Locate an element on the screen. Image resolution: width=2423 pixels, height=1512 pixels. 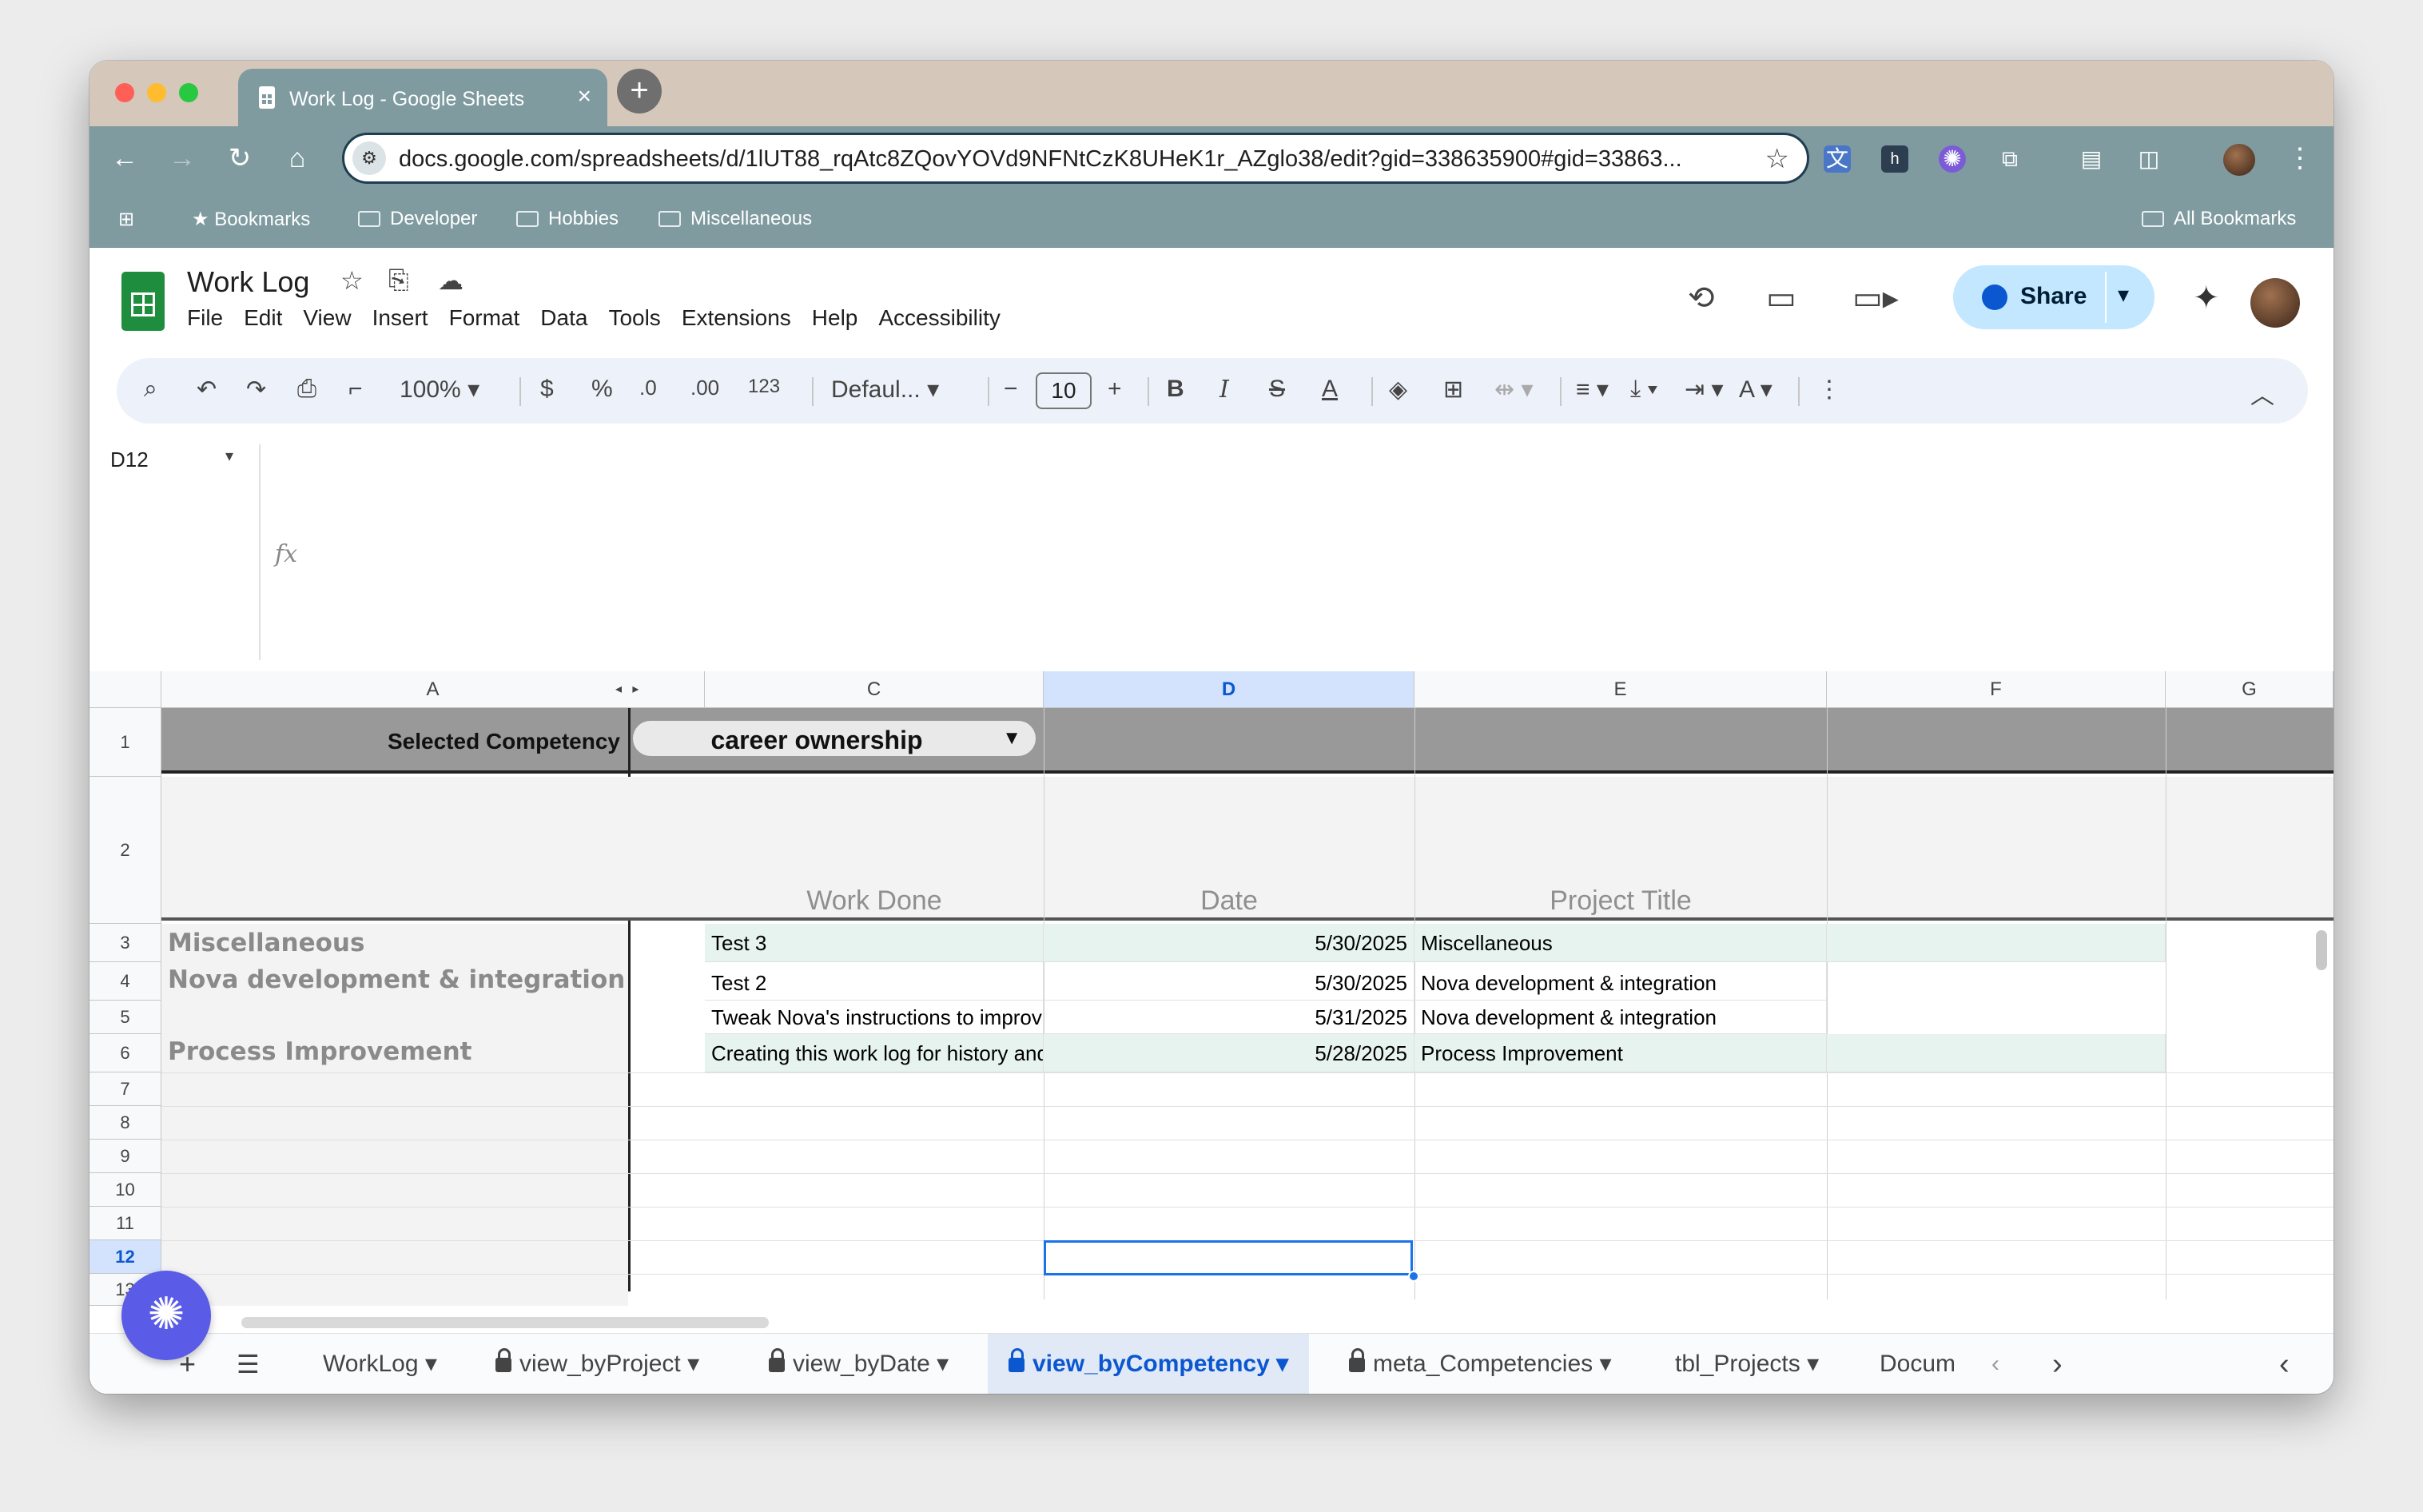
row-header-3: 3 is located at coordinates (125, 943).